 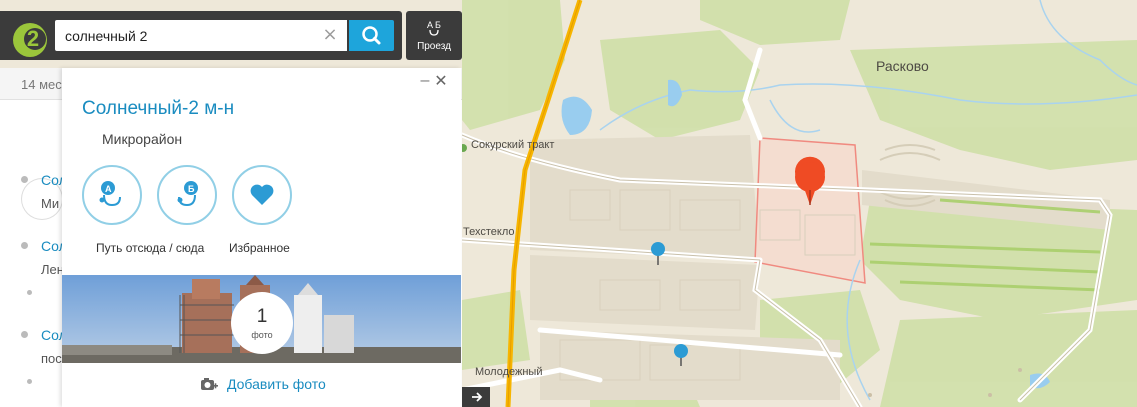 I want to click on 2gis-logo: 2, so click(x=30, y=40).